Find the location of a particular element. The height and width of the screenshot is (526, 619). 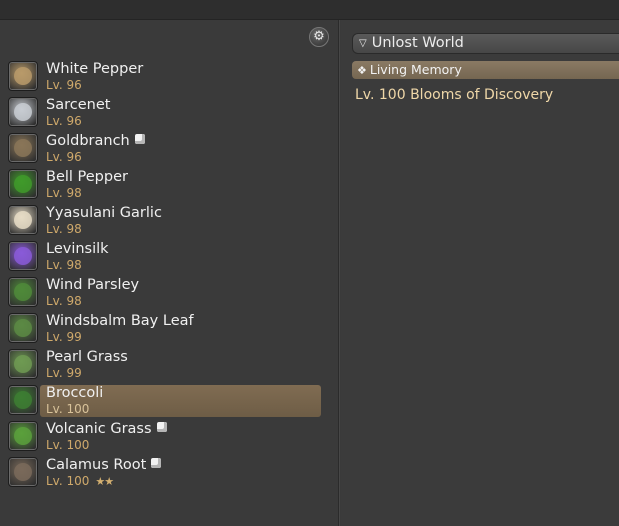

item-name: Calamus Root is located at coordinates (104, 465).